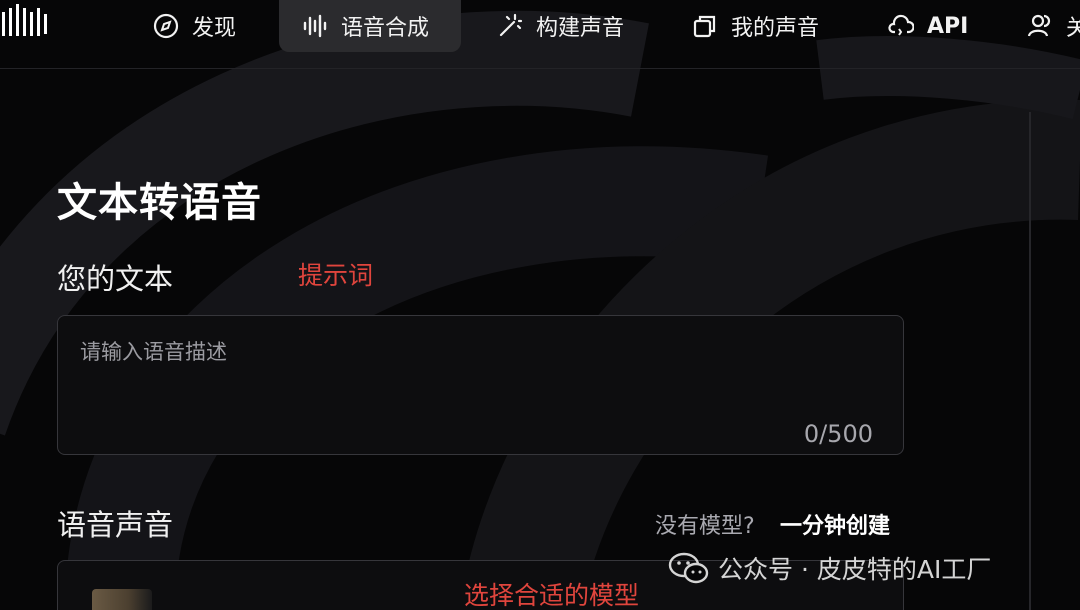 The height and width of the screenshot is (610, 1080). Describe the element at coordinates (385, 28) in the screenshot. I see `nav-speech-synthesis-label: 语音合成` at that location.